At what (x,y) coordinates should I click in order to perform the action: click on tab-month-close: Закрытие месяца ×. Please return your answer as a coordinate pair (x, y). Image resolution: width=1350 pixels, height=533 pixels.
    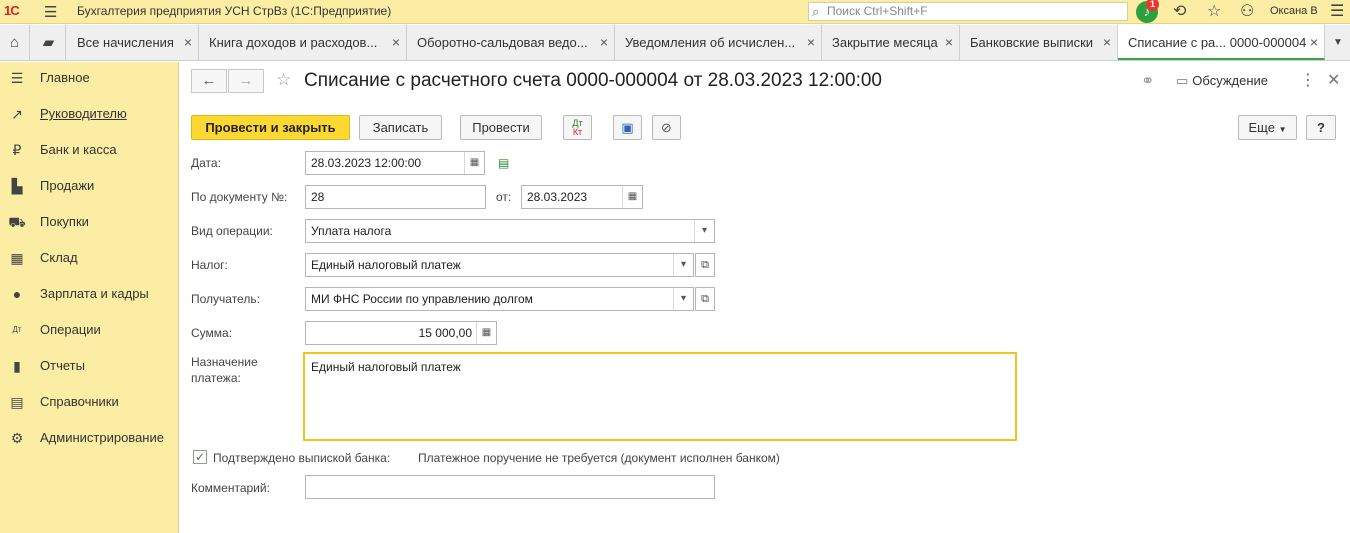
    Looking at the image, I should click on (891, 42).